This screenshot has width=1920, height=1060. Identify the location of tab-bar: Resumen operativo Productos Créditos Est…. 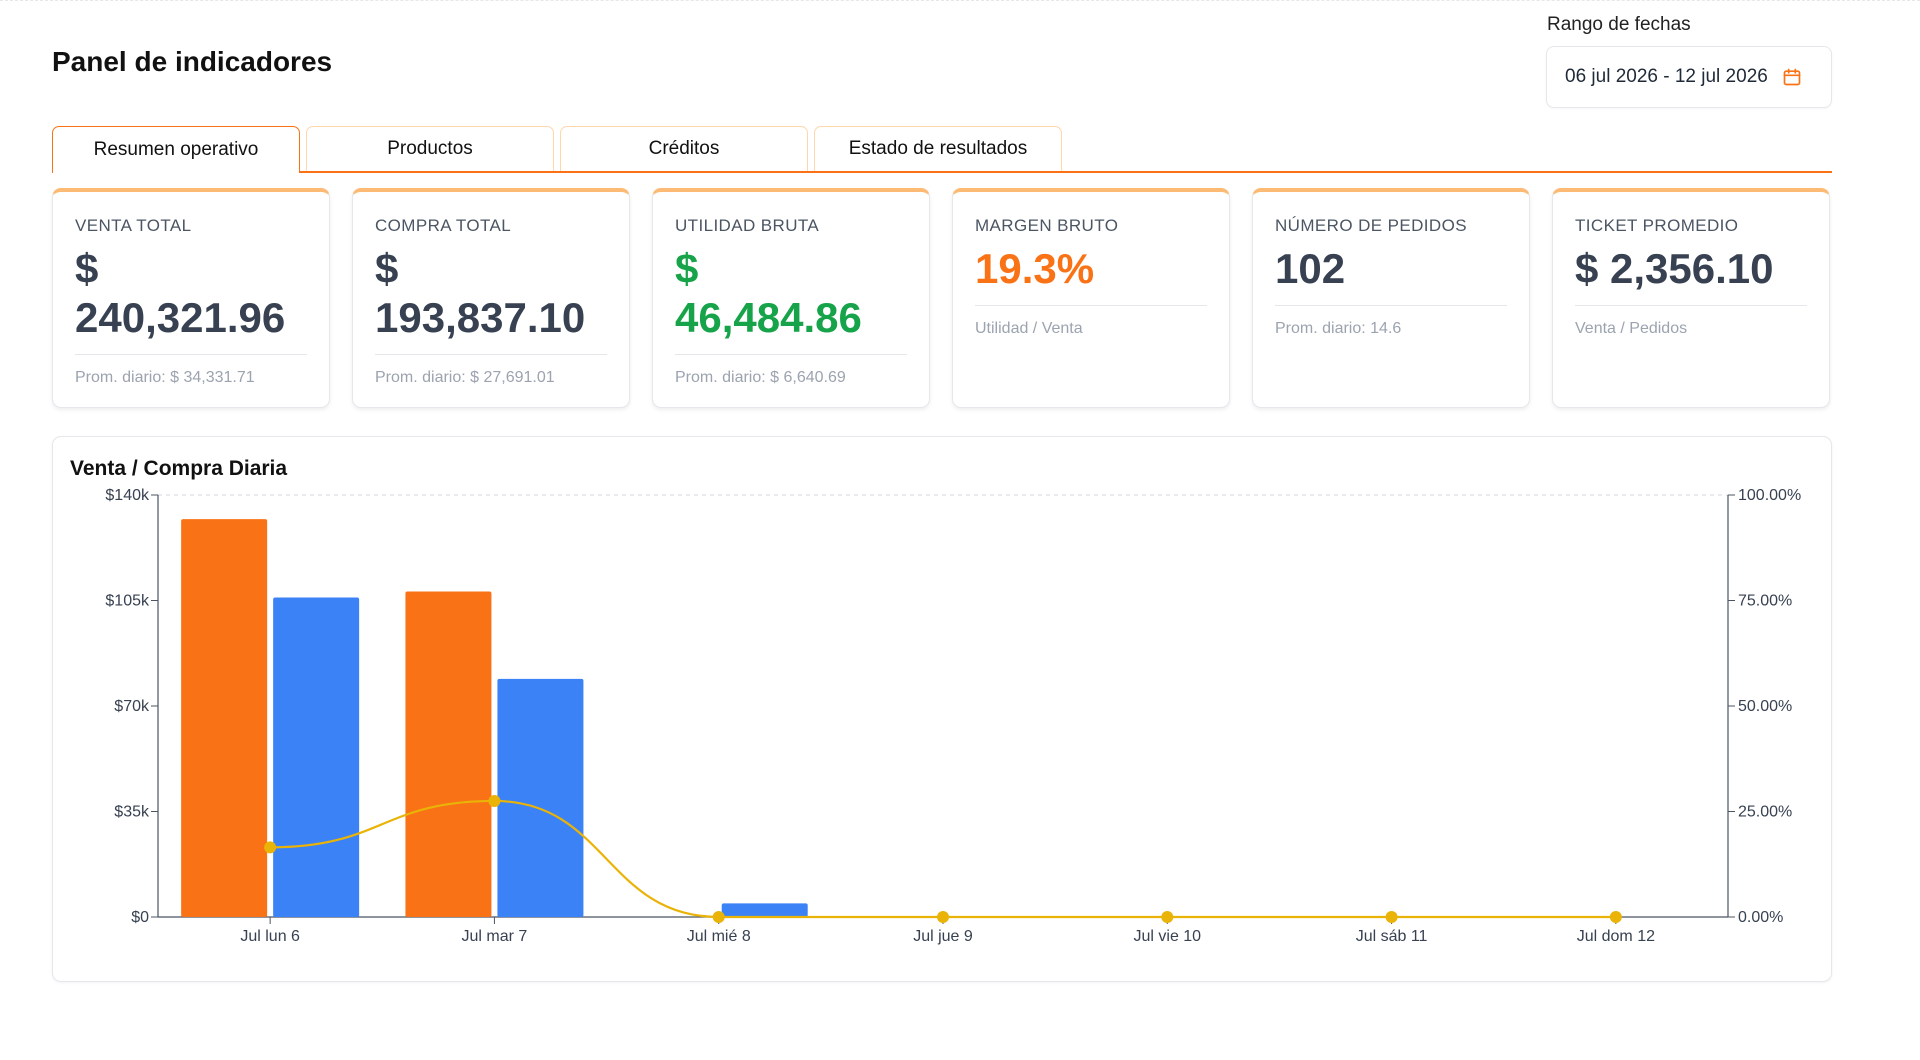
(942, 149).